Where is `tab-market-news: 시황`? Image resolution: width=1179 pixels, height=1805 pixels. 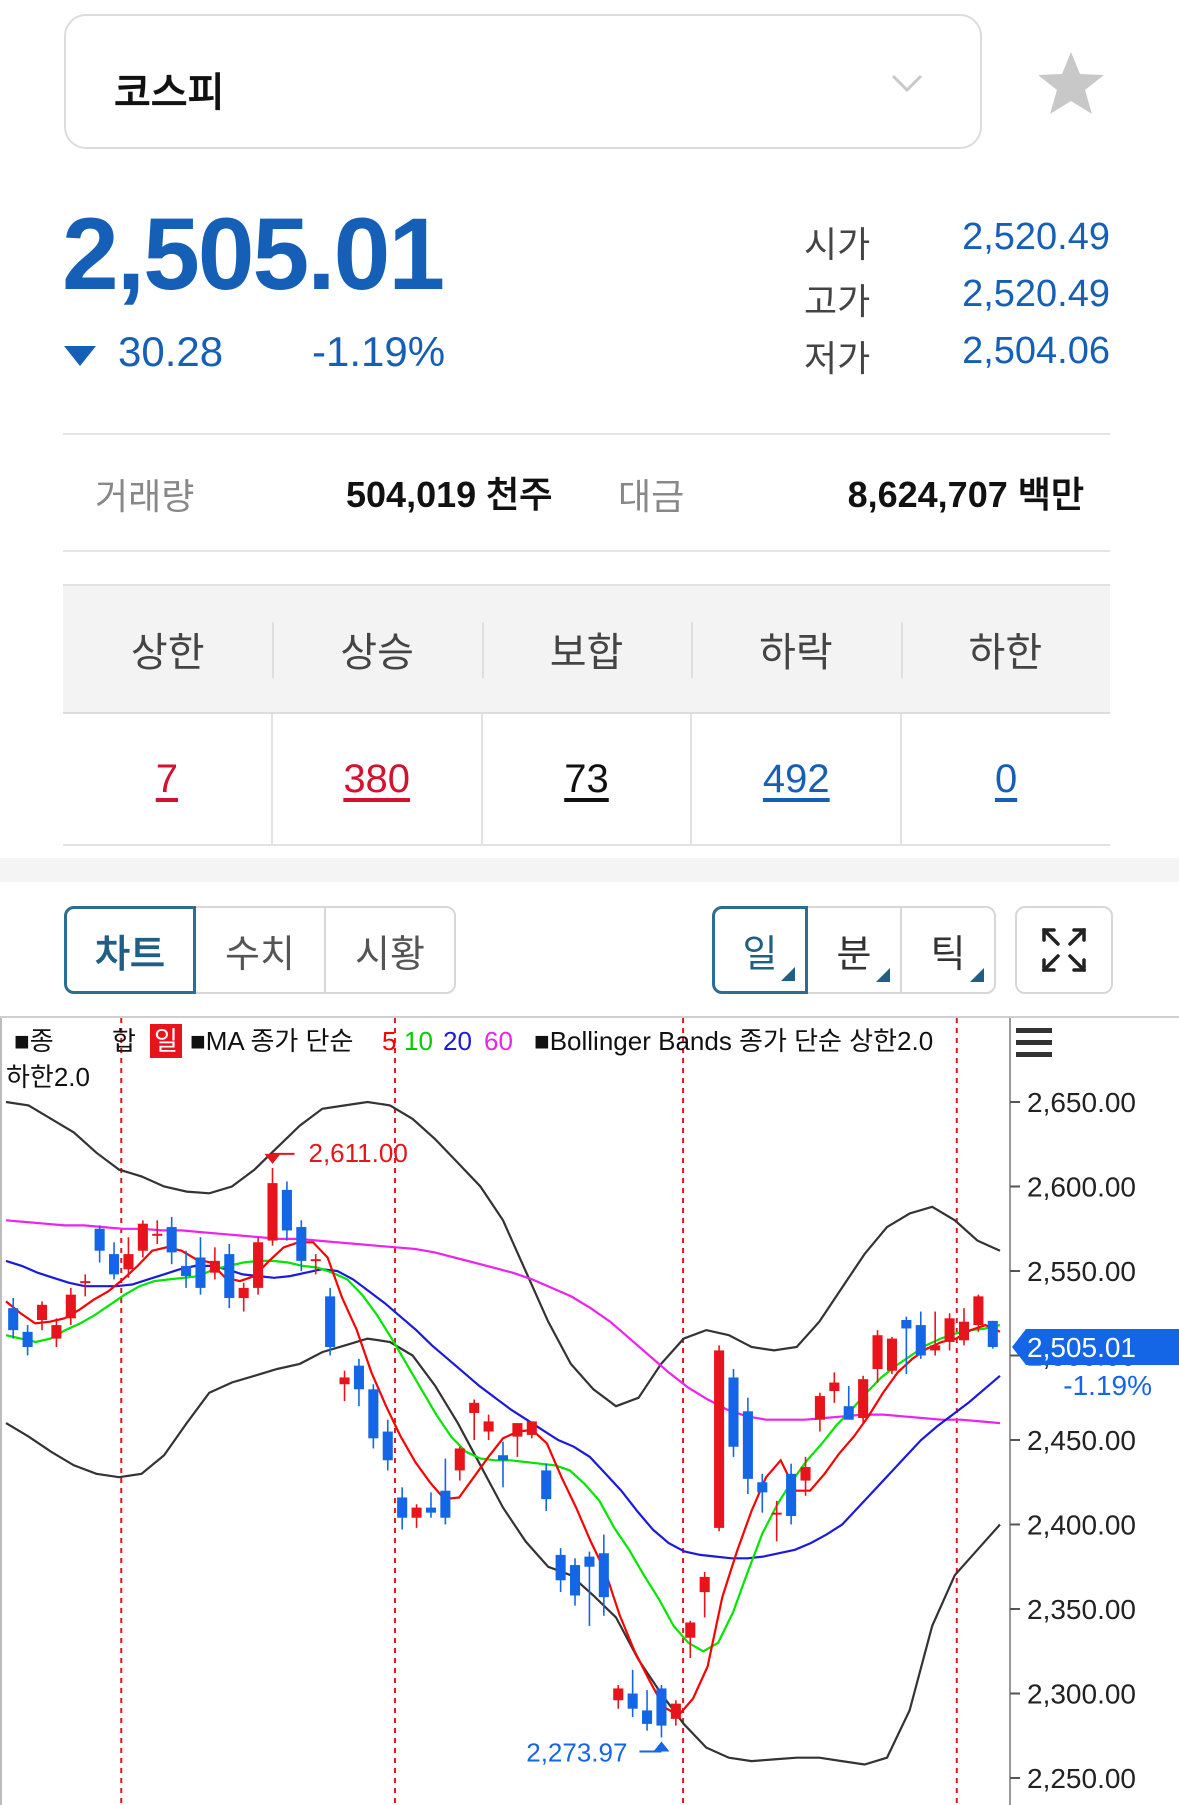
tab-market-news: 시황 is located at coordinates (390, 950).